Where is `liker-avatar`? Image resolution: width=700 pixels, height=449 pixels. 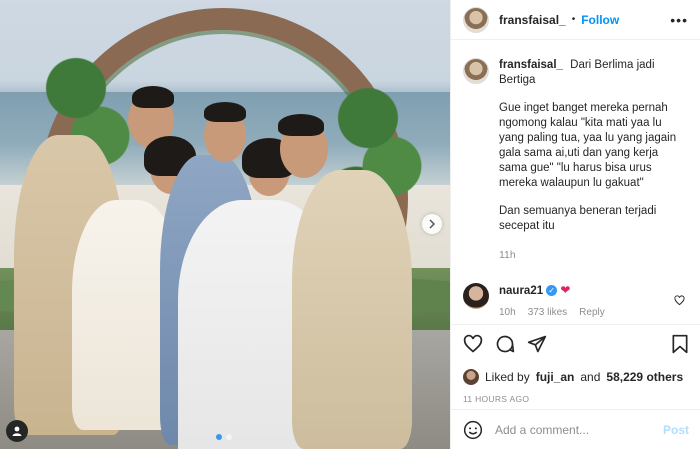 liker-avatar is located at coordinates (471, 377).